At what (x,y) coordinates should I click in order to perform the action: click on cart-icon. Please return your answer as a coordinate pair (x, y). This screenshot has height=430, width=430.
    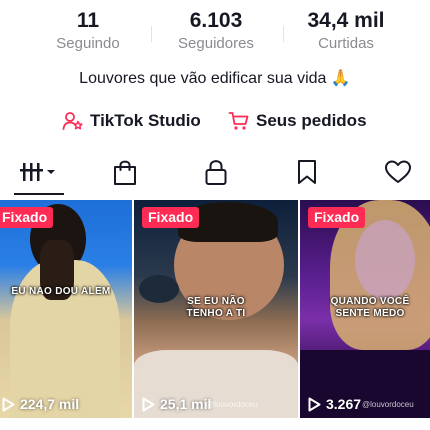
    Looking at the image, I should click on (238, 121).